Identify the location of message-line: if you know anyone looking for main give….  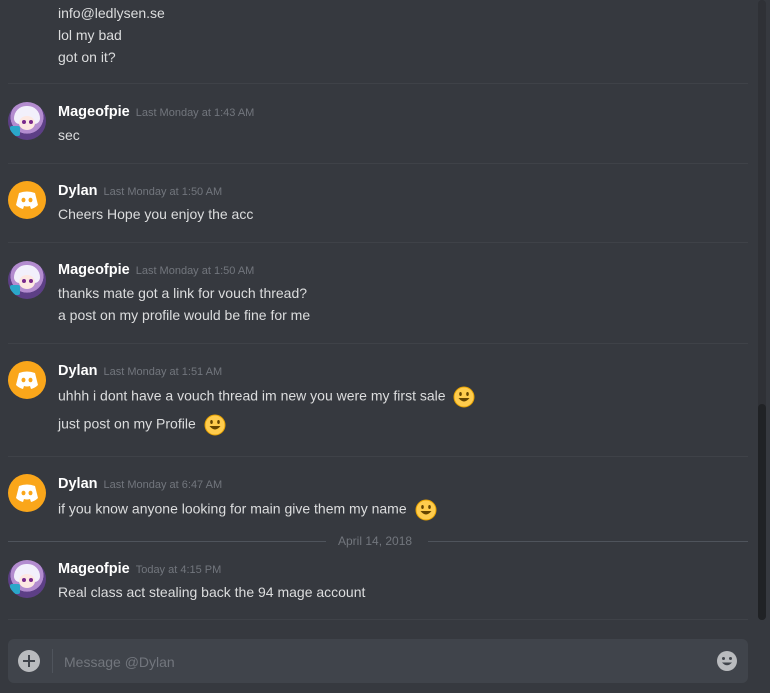
(232, 508).